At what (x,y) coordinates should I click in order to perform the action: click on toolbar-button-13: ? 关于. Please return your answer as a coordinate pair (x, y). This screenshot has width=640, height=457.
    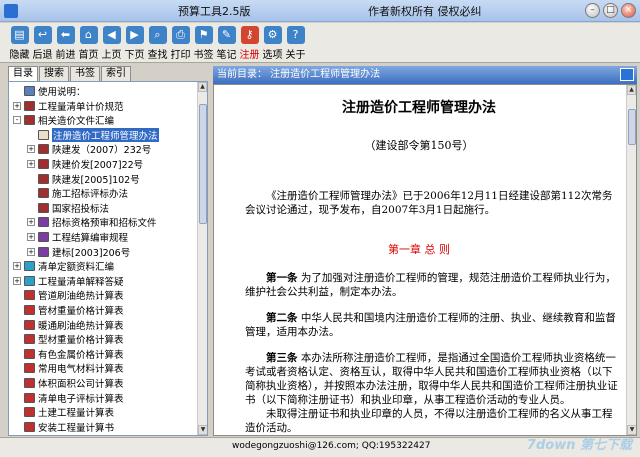
    Looking at the image, I should click on (295, 42).